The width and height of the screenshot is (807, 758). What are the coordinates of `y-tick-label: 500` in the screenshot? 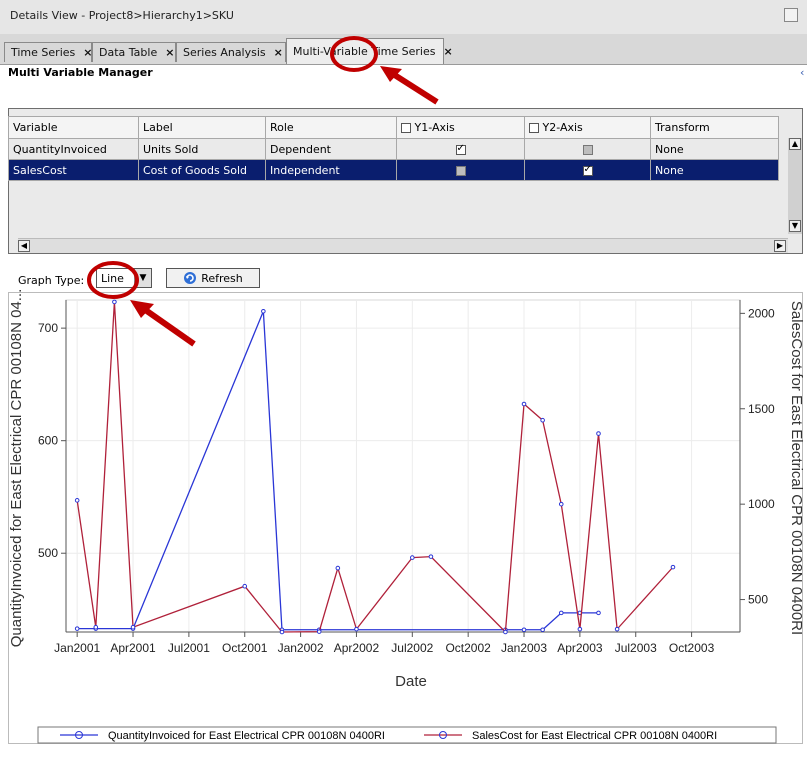 It's located at (48, 553).